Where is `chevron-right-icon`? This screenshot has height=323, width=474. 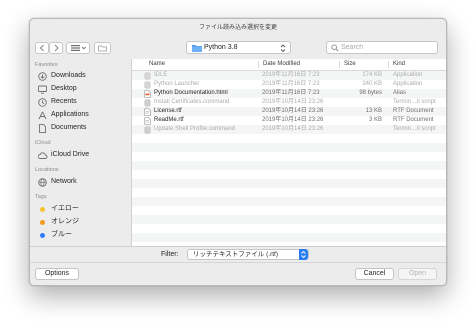 chevron-right-icon is located at coordinates (56, 48).